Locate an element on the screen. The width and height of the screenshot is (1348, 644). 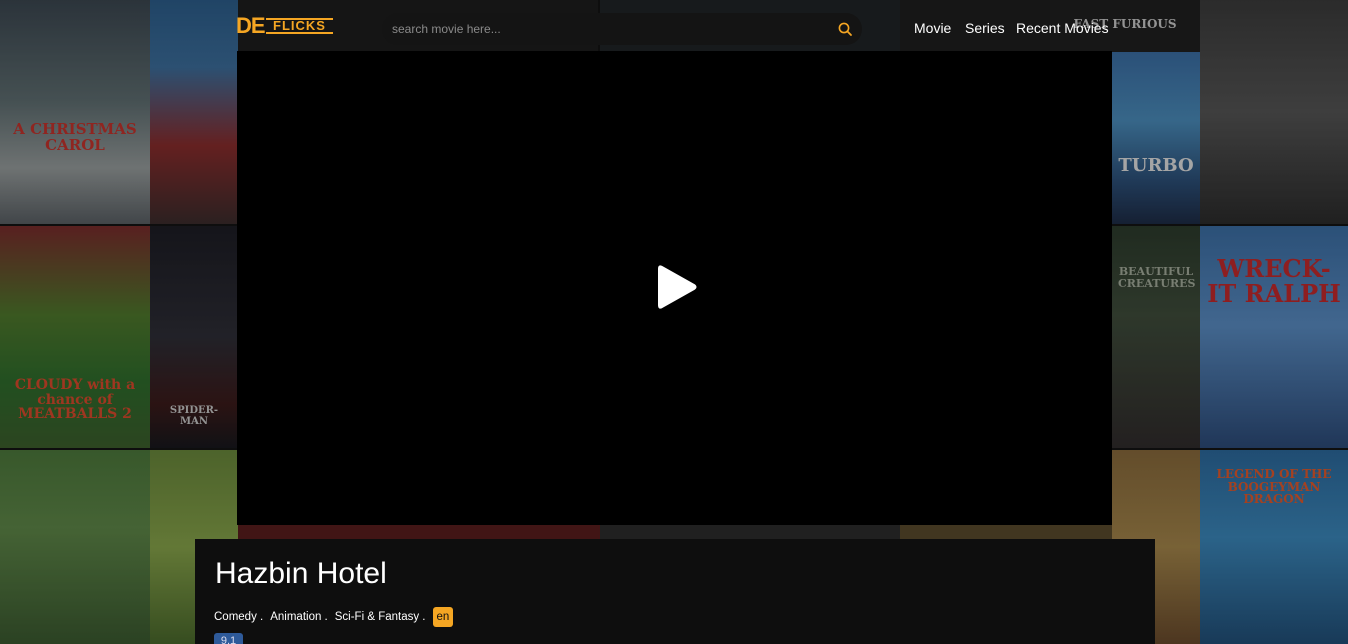
site-logo: DE FLICKS is located at coordinates (286, 26).